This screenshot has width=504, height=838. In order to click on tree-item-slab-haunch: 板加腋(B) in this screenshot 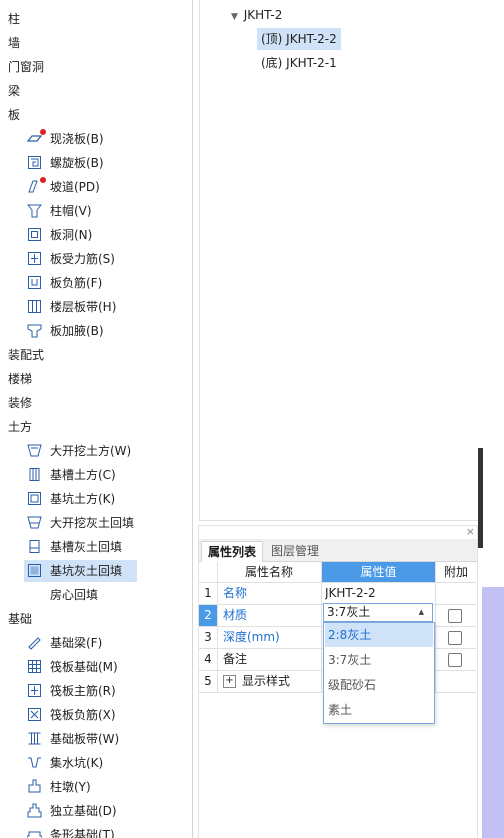, I will do `click(96, 331)`.